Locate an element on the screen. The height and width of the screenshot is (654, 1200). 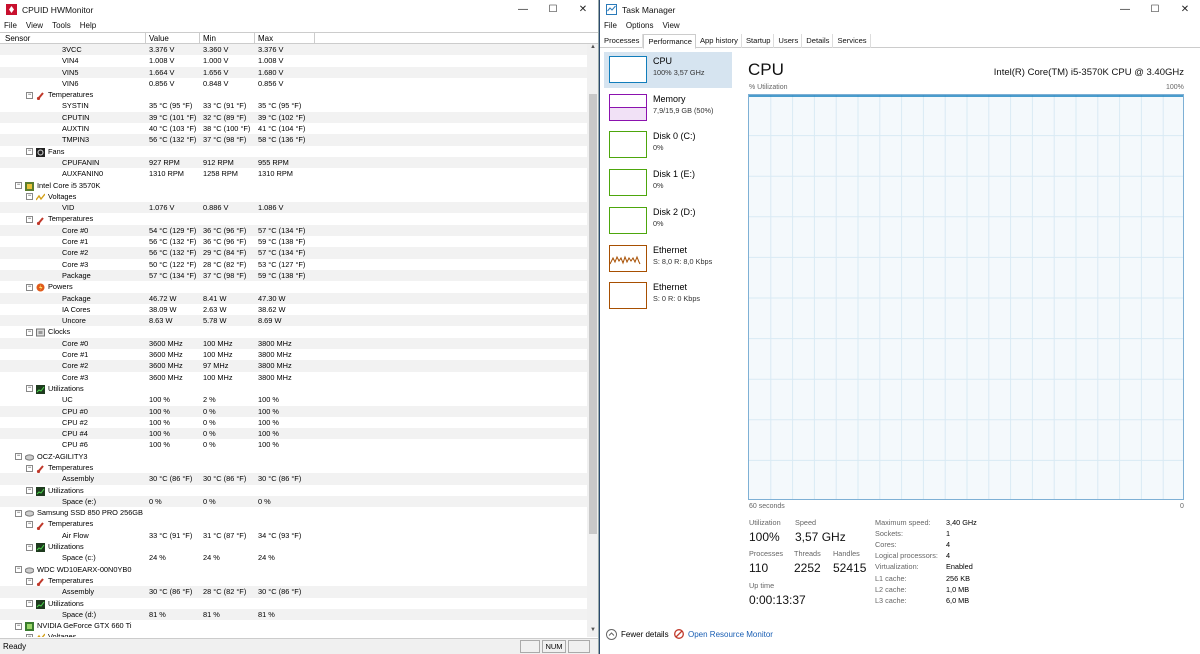
resource-item: Disk 1 (E:) 0% is located at coordinates (668, 183).